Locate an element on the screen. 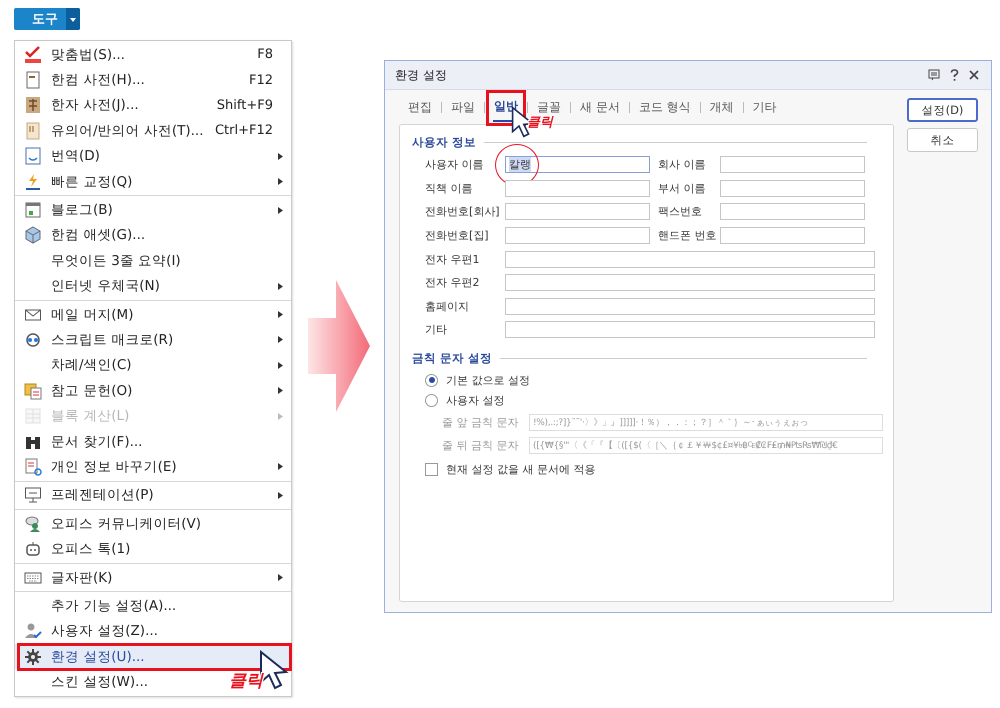 The image size is (1000, 708). menu-item: 유의어/반의어 사전(T)... Ctrl+F12 is located at coordinates (153, 131).